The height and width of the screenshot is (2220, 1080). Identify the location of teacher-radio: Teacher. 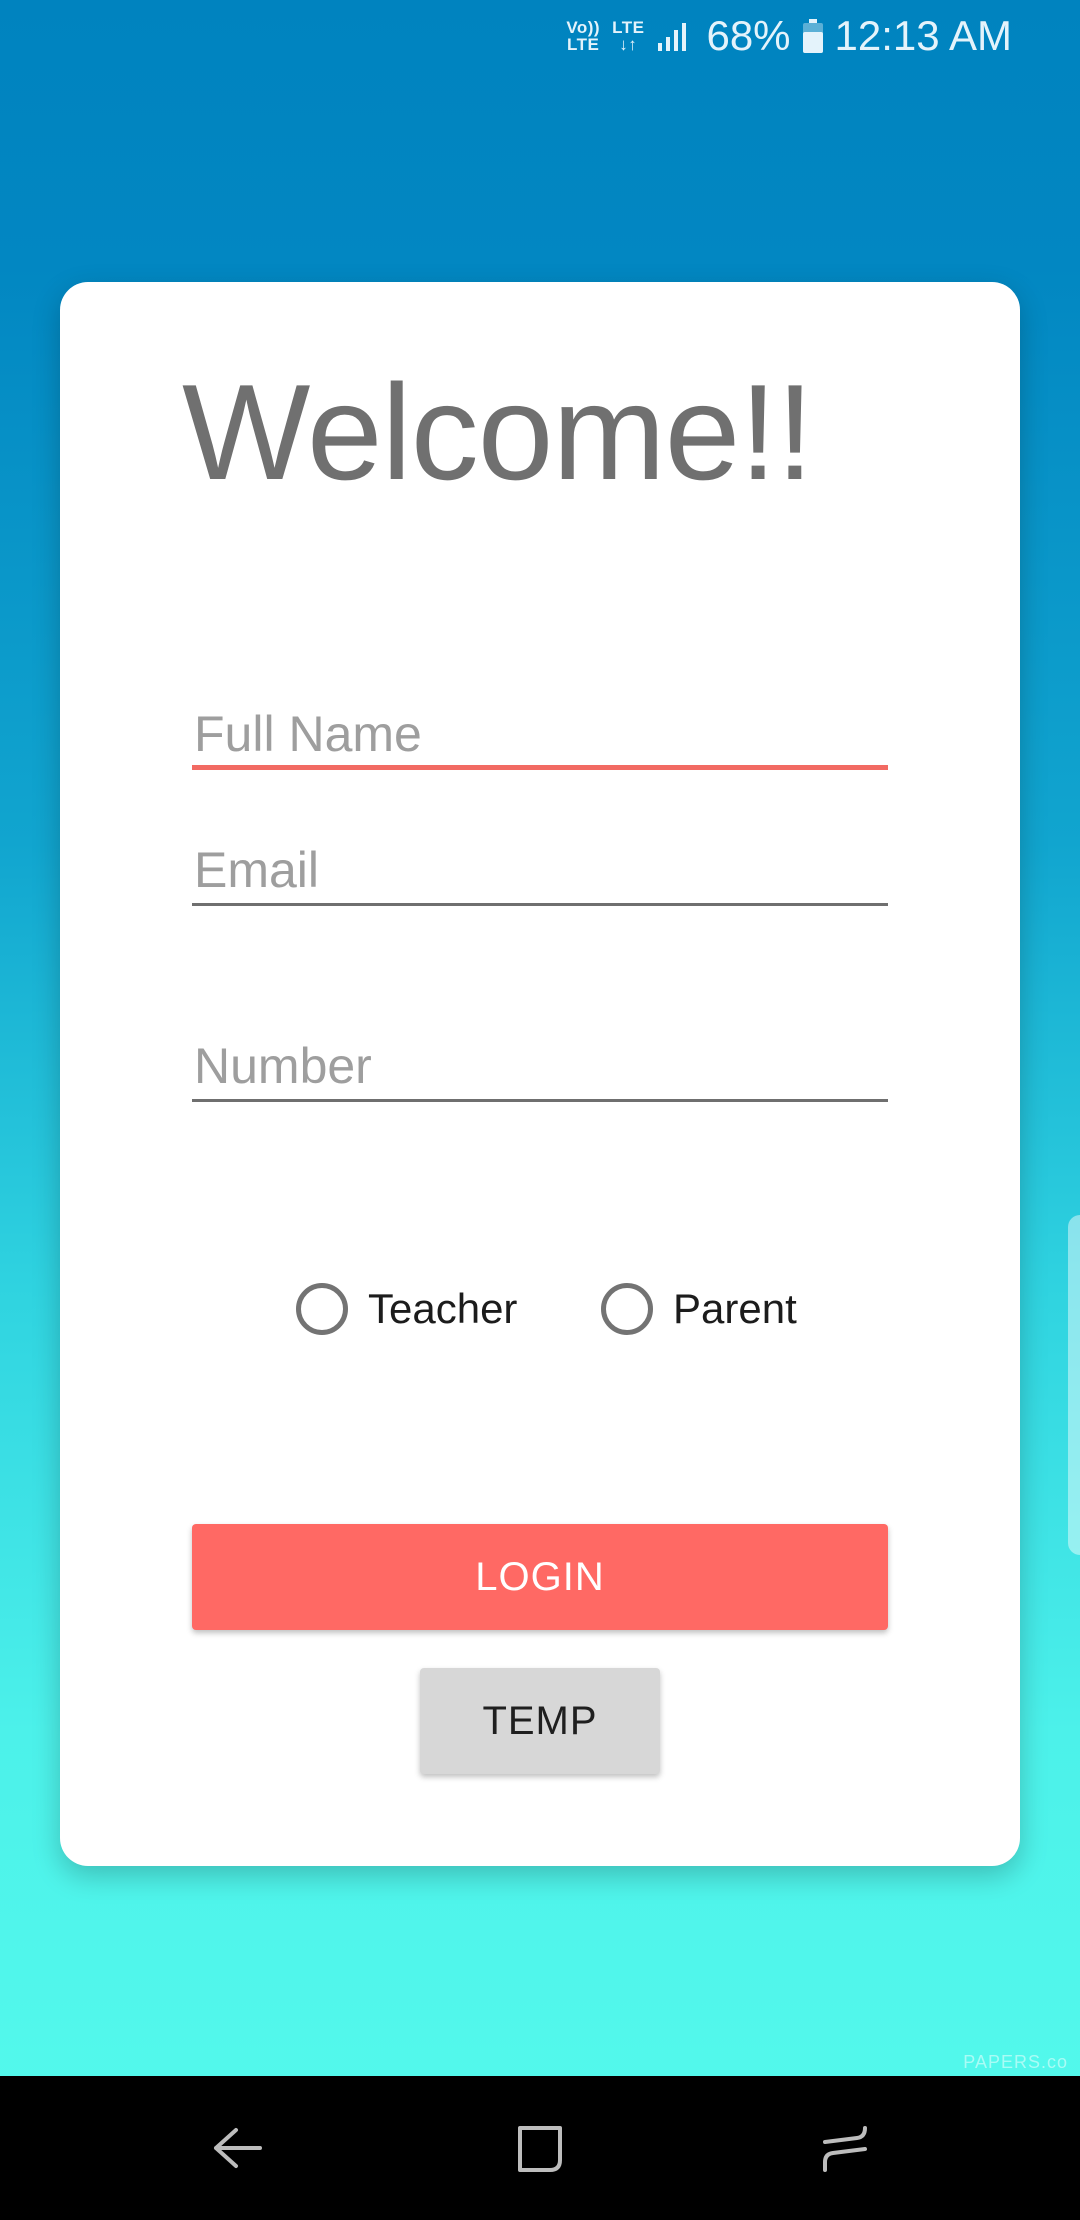
(406, 1309).